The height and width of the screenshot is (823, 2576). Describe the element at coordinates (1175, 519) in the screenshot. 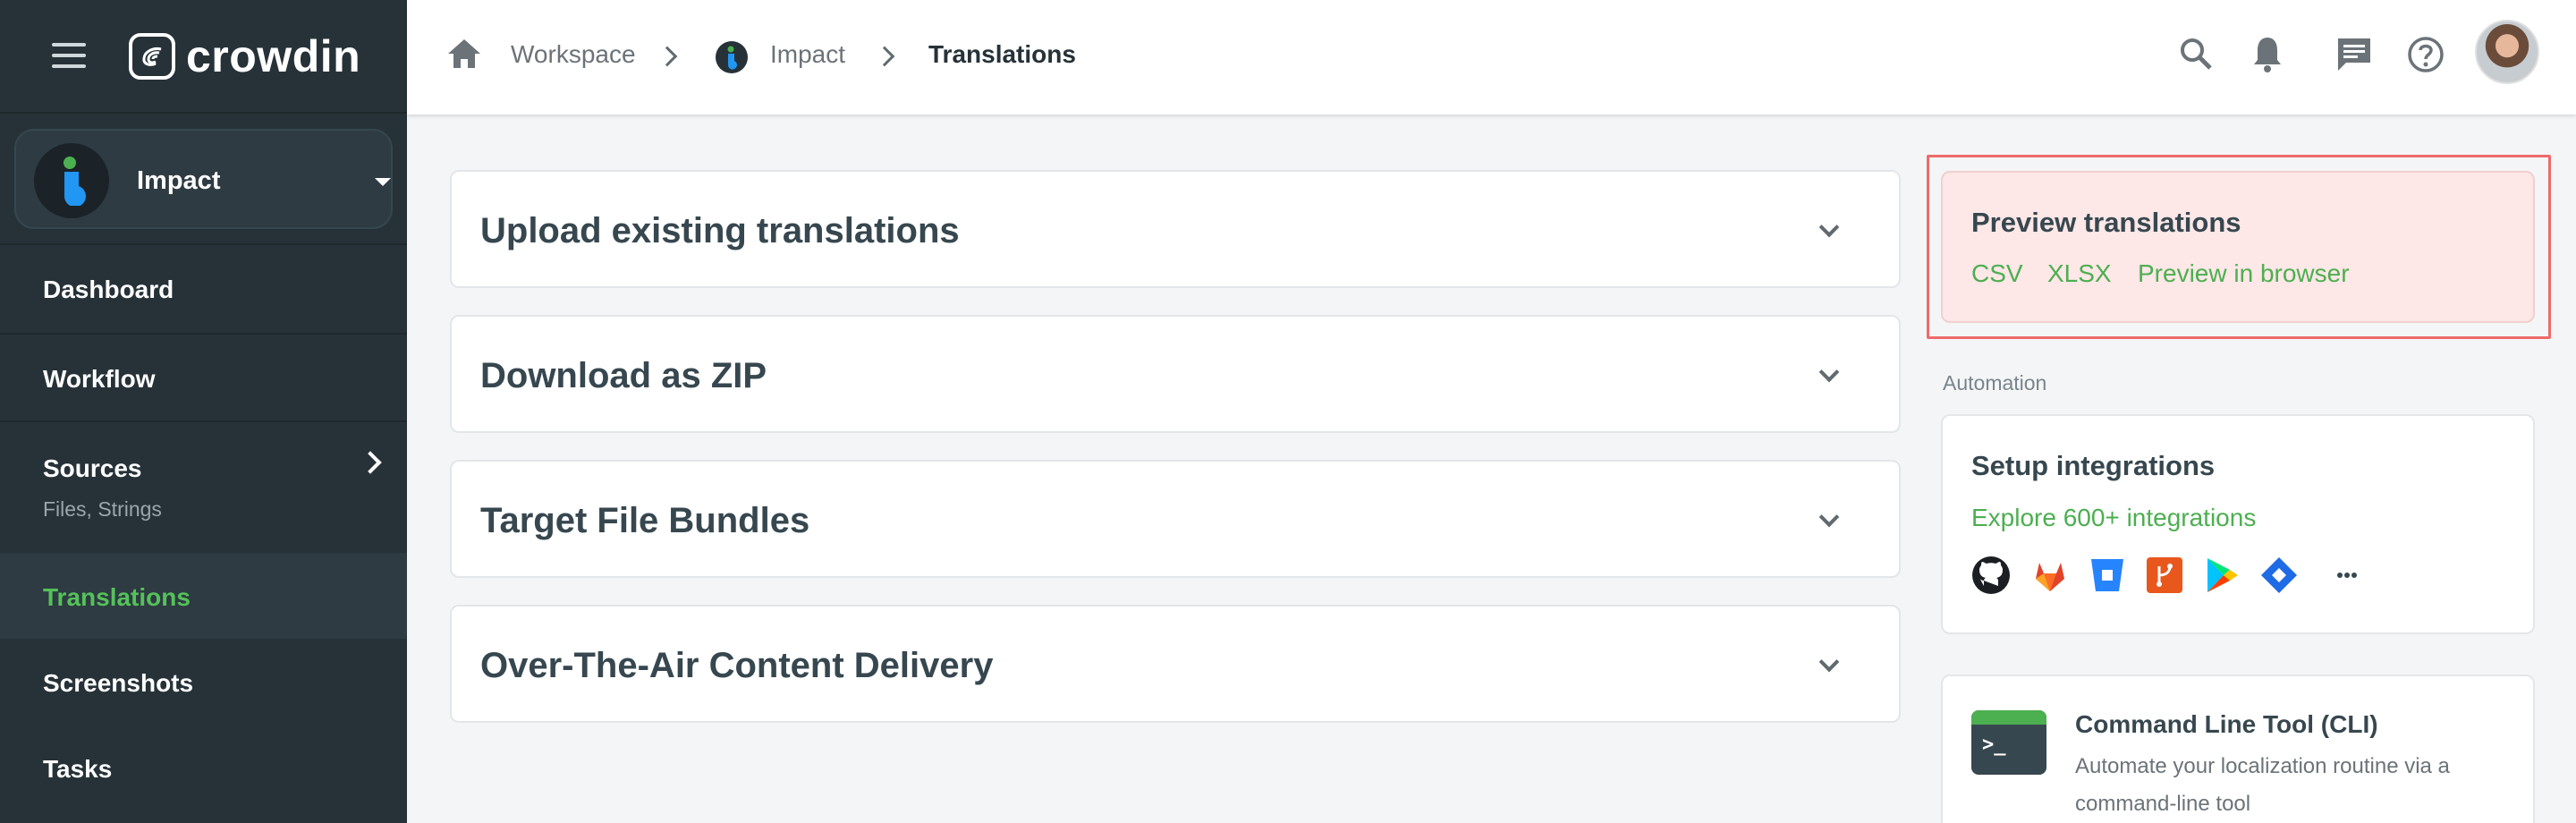

I see `card-target-file-bundles: Target File Bundles` at that location.